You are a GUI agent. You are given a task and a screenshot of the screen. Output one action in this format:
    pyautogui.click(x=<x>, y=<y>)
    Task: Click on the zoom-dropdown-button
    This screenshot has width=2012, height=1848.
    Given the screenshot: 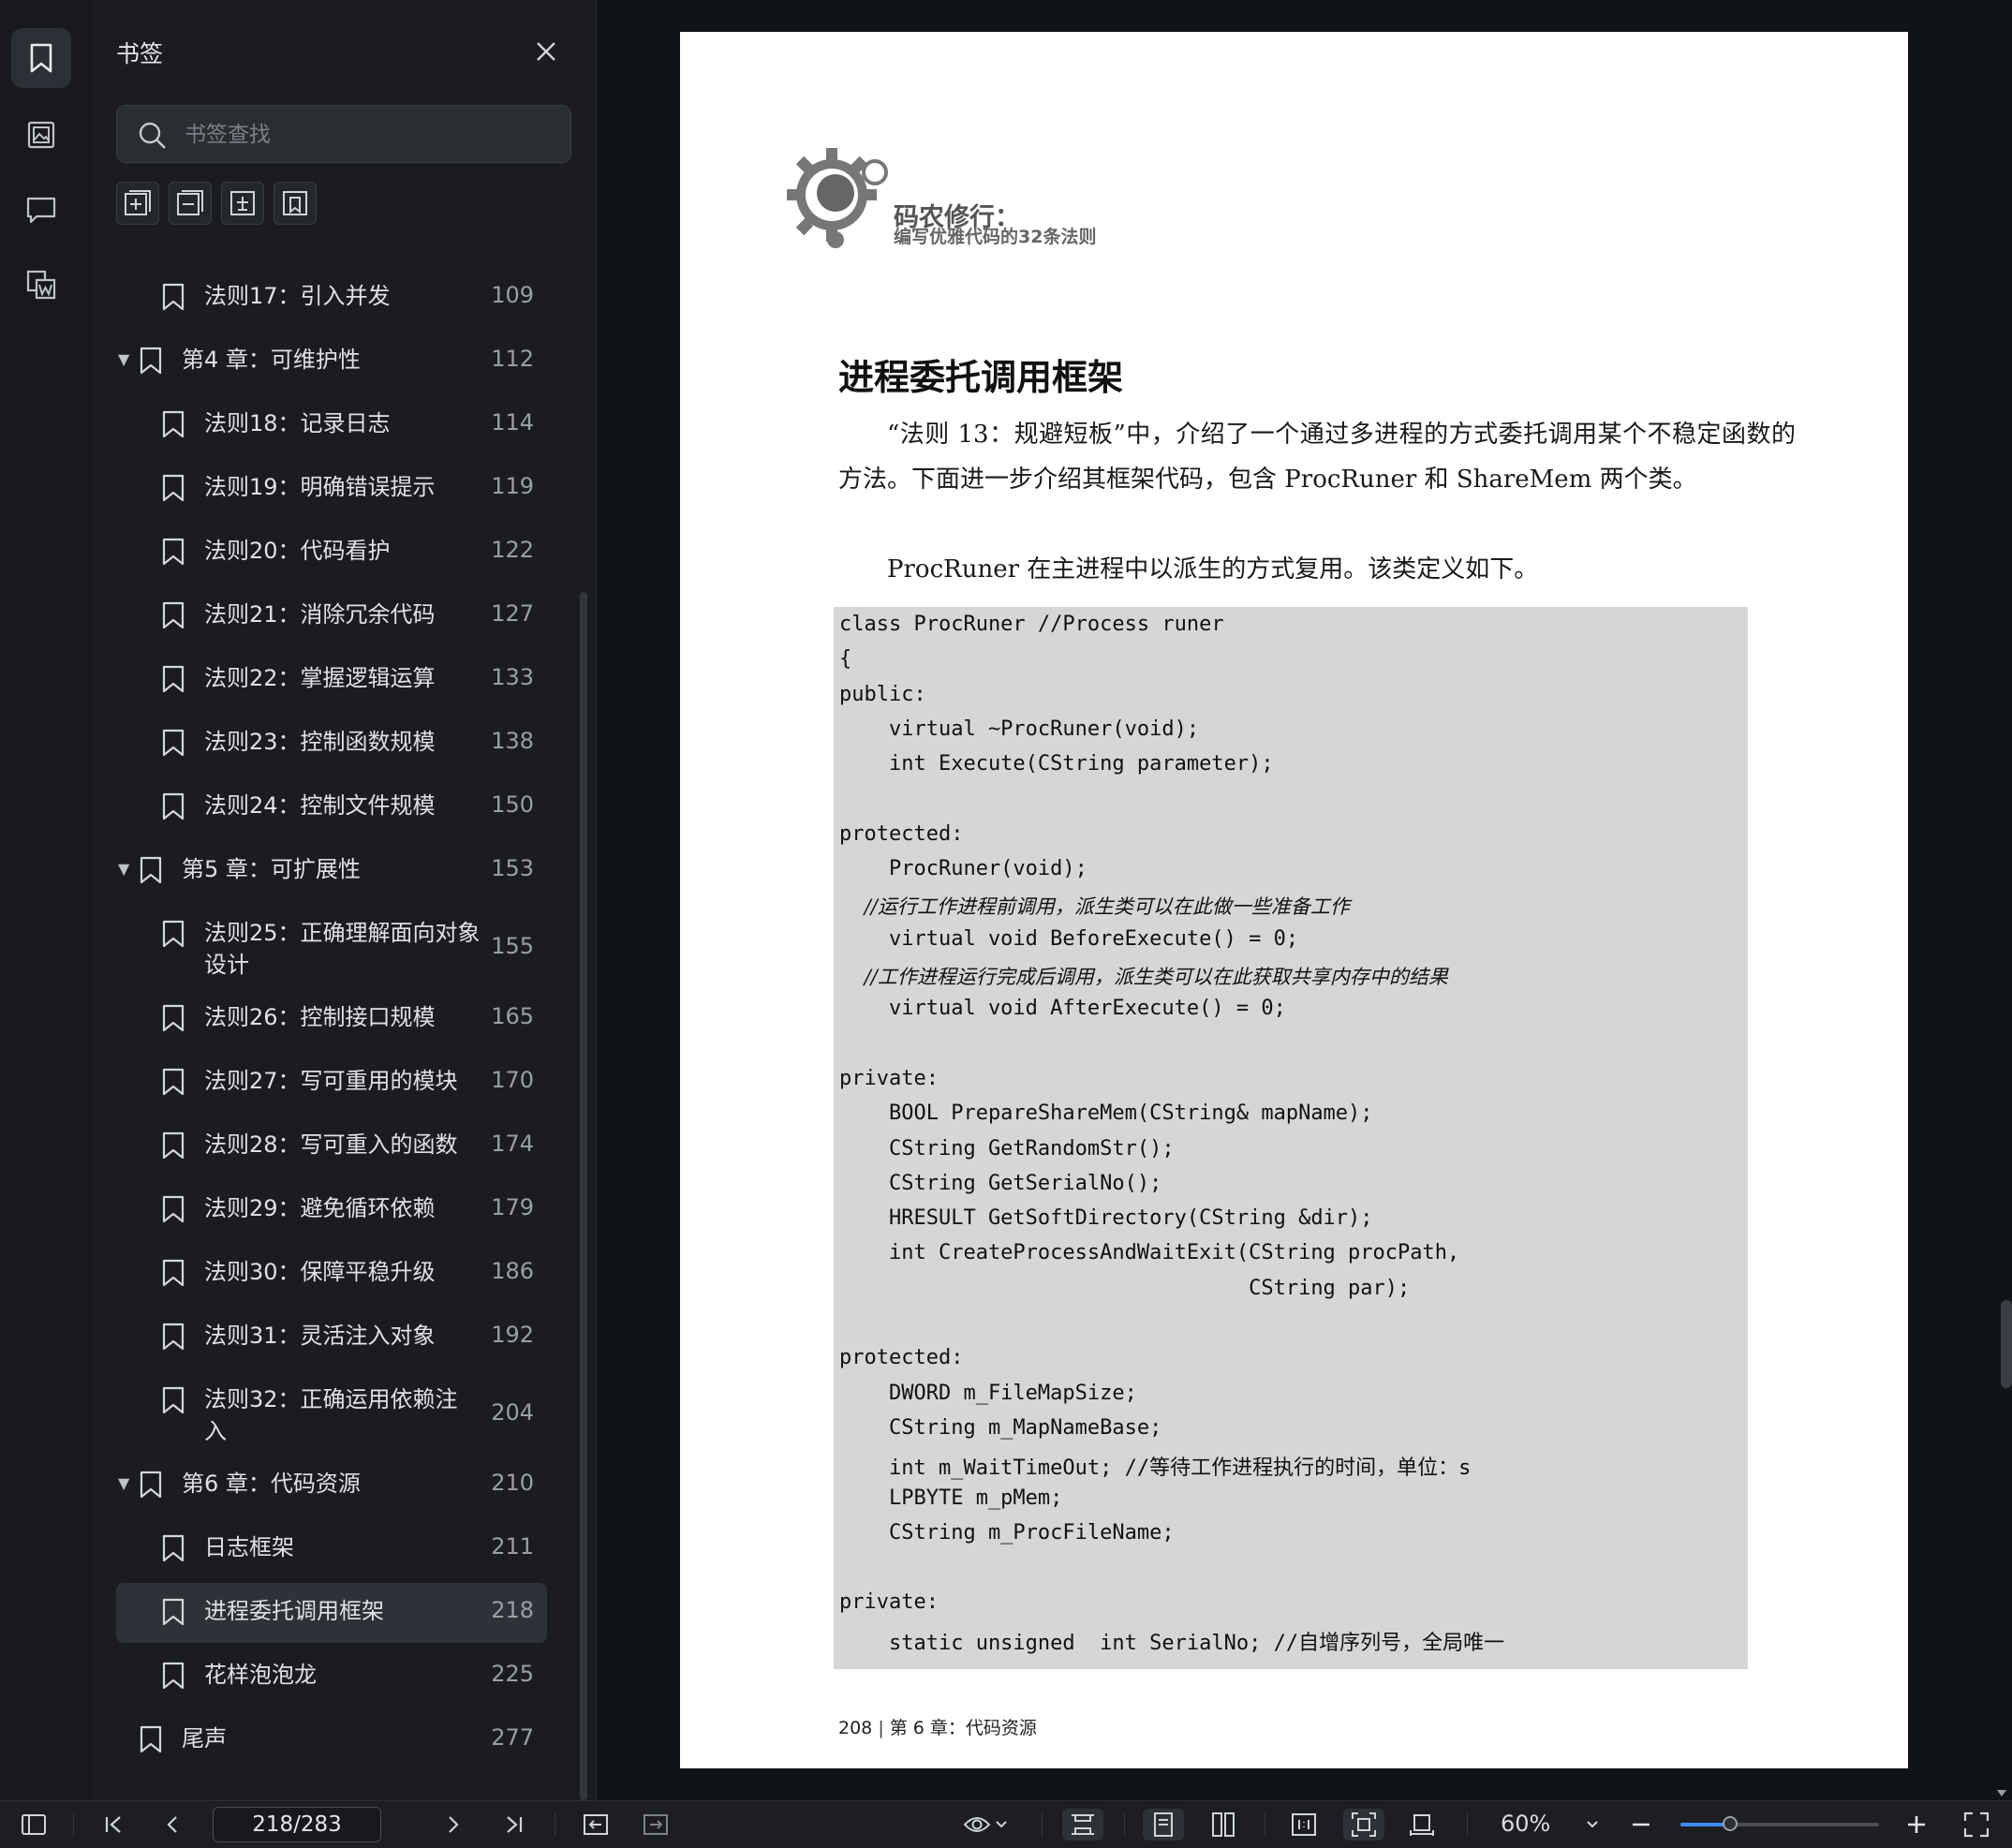 What is the action you would take?
    pyautogui.click(x=1592, y=1825)
    